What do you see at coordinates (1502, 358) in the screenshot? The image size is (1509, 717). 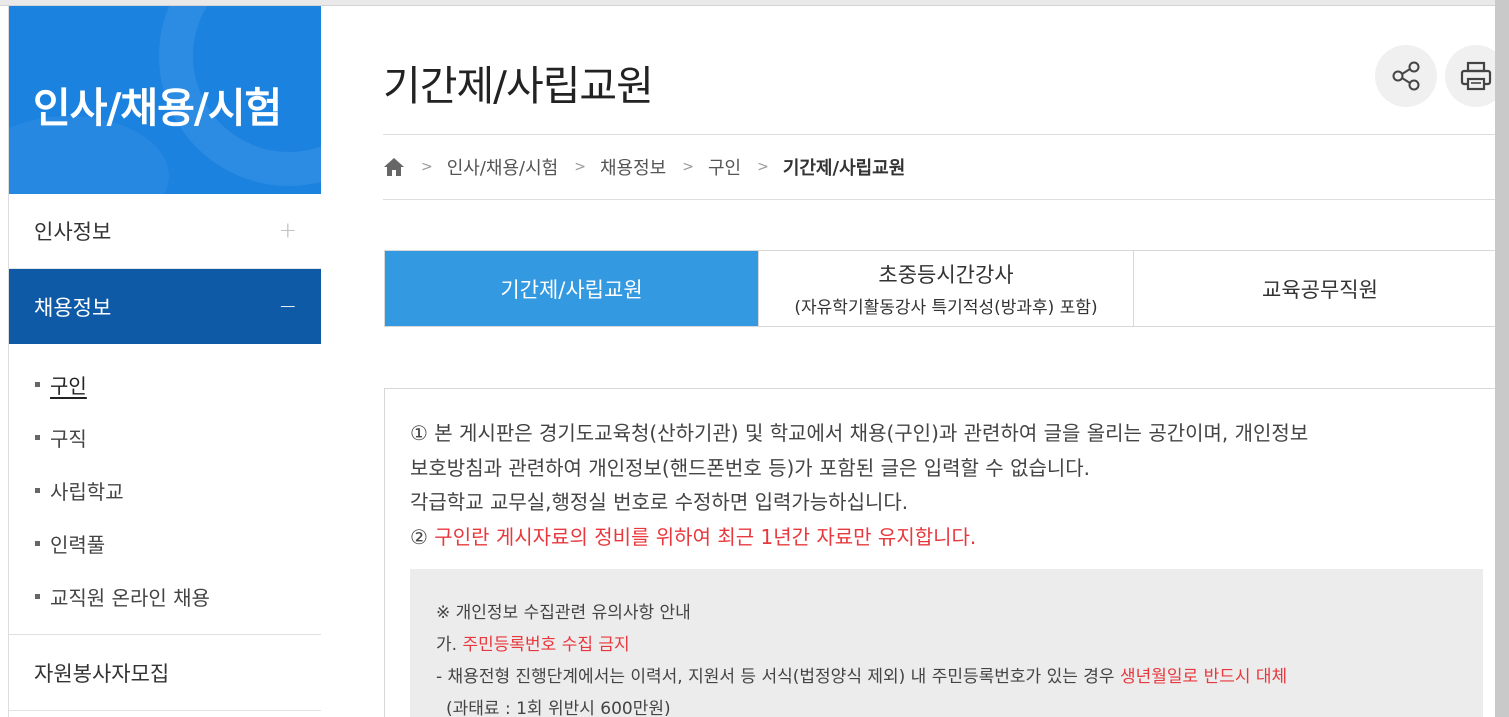 I see `window-edge` at bounding box center [1502, 358].